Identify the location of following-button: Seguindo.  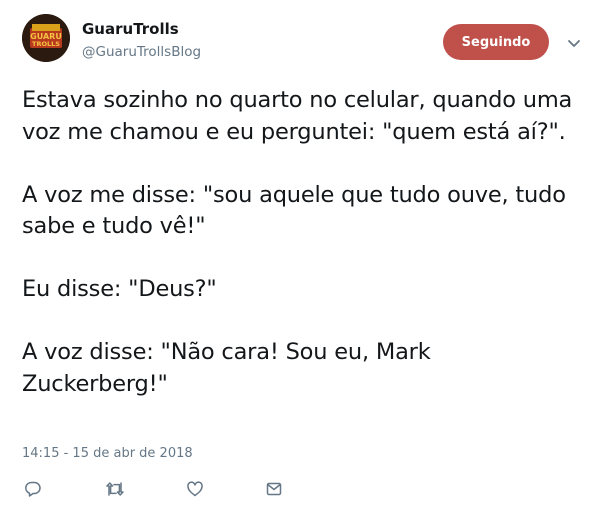
(496, 42).